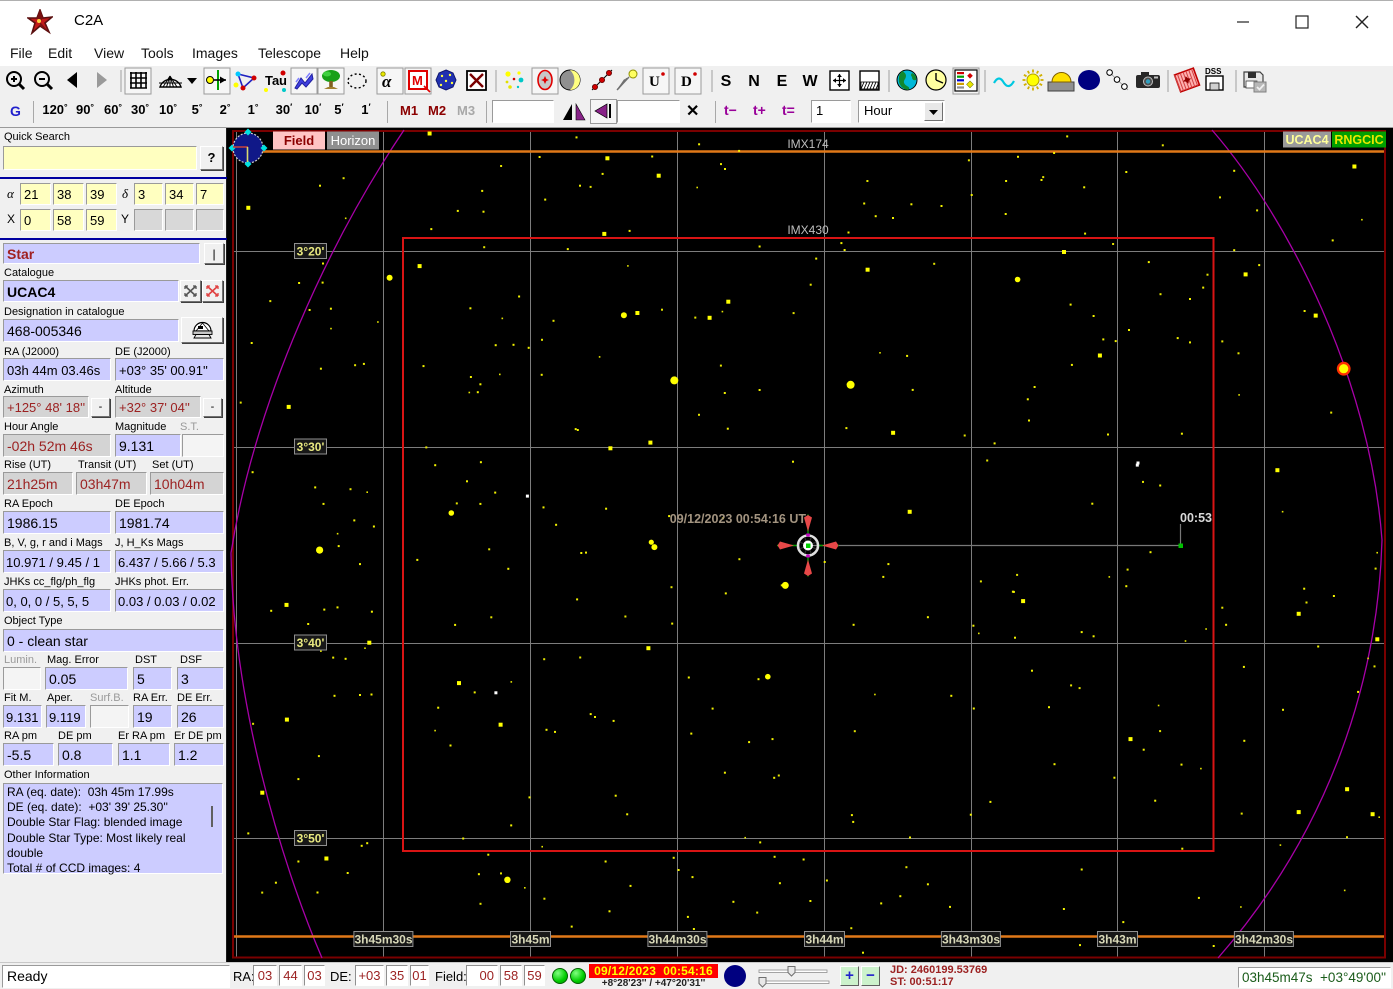  Describe the element at coordinates (726, 81) in the screenshot. I see `svg-text: S` at that location.